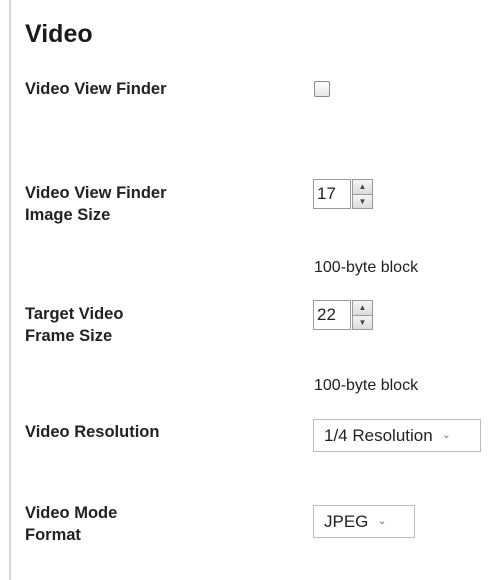 The image size is (496, 580). I want to click on target-frame-size-label: Target Video Frame Size, so click(74, 325).